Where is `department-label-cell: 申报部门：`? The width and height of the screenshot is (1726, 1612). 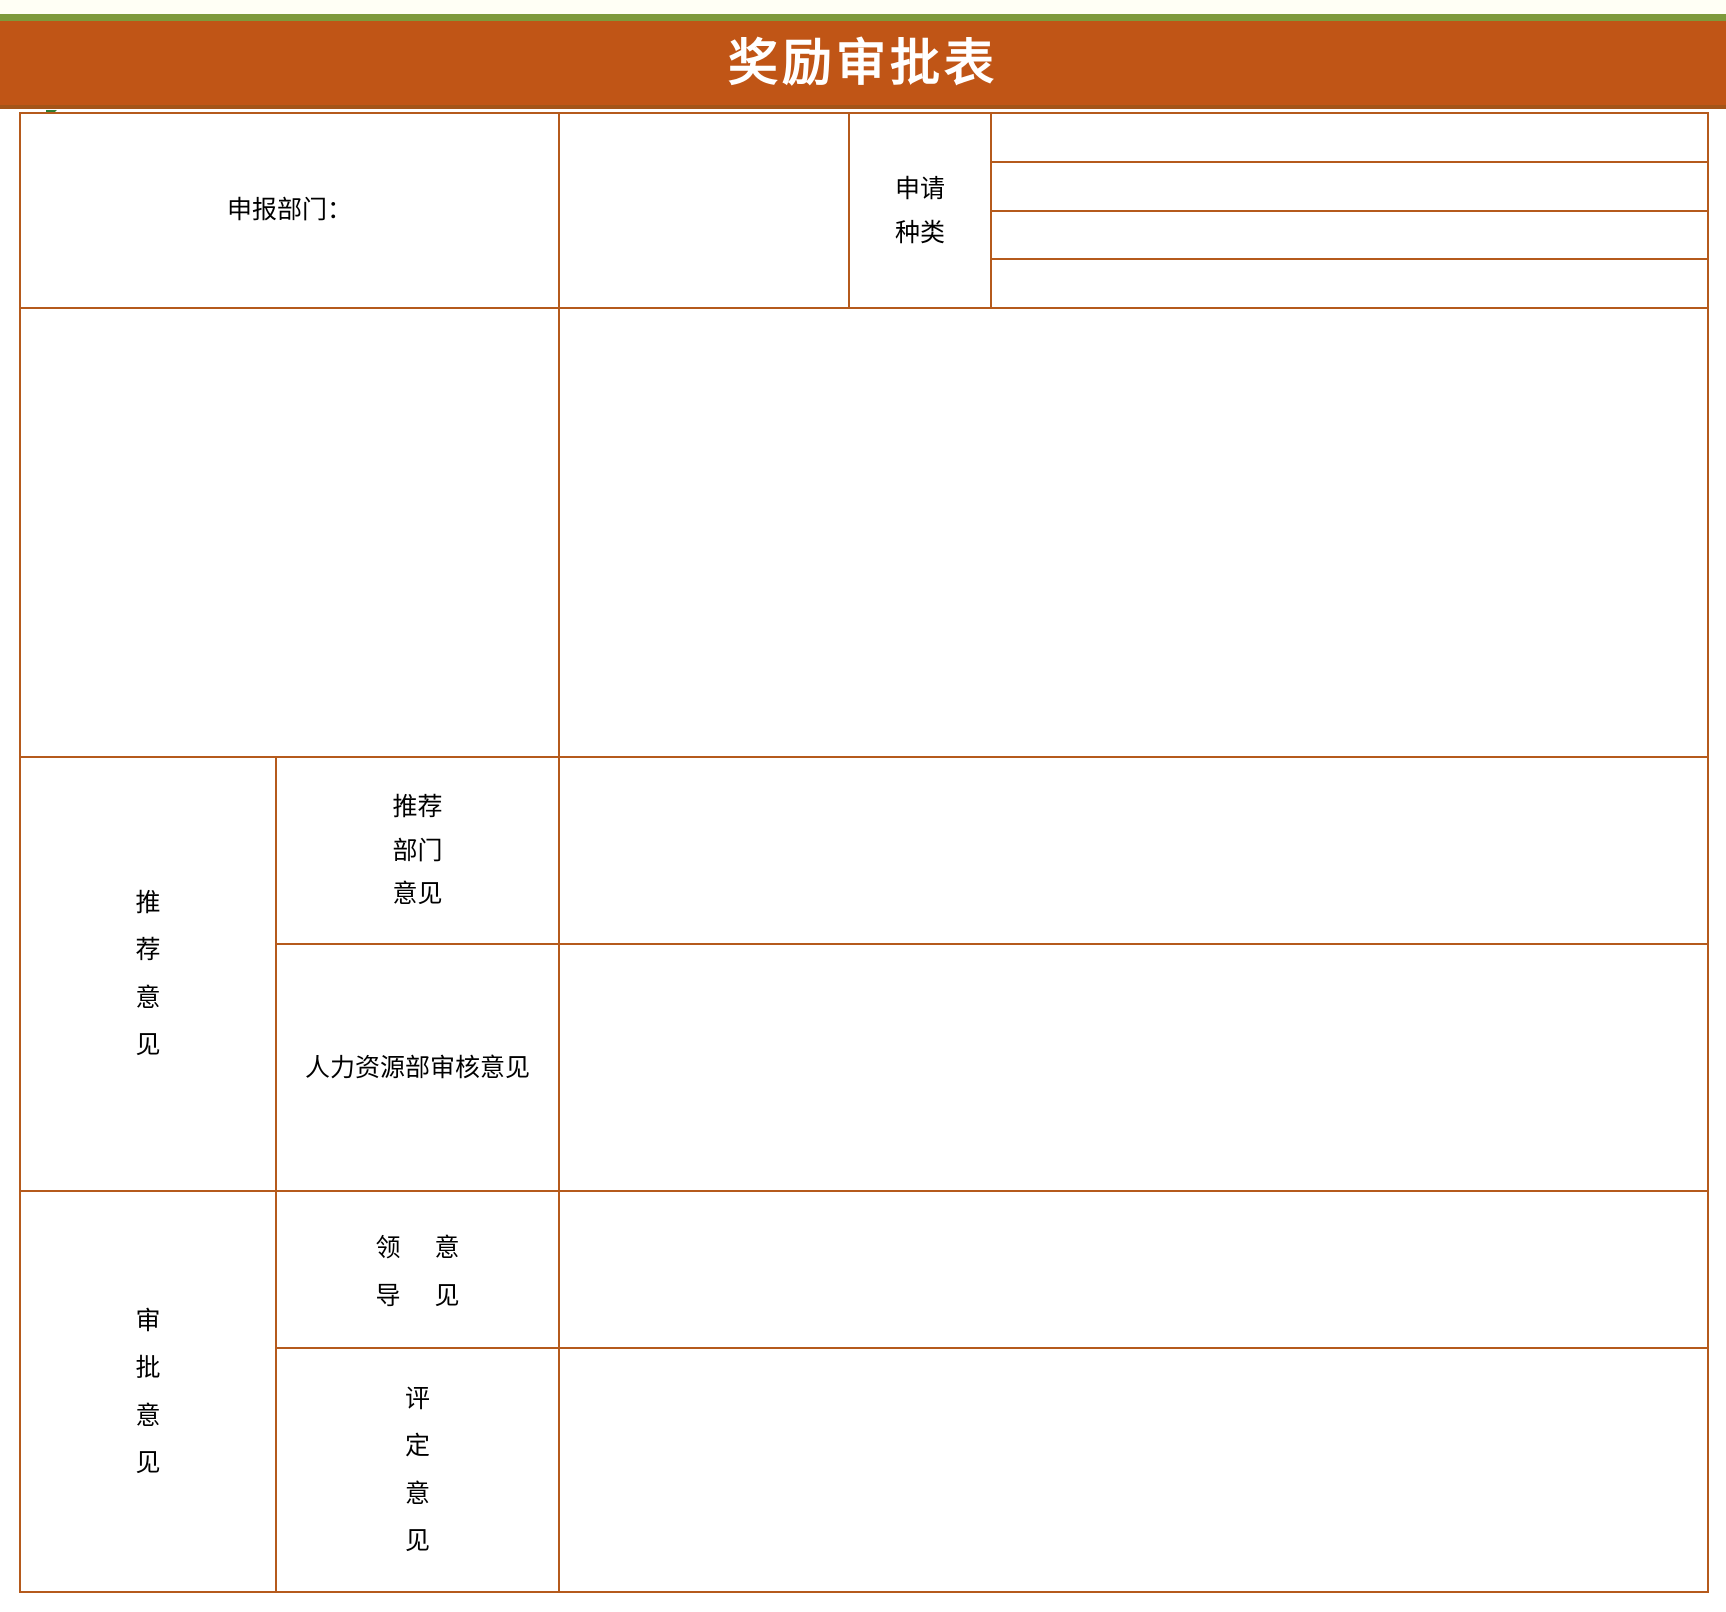
department-label-cell: 申报部门： is located at coordinates (289, 210).